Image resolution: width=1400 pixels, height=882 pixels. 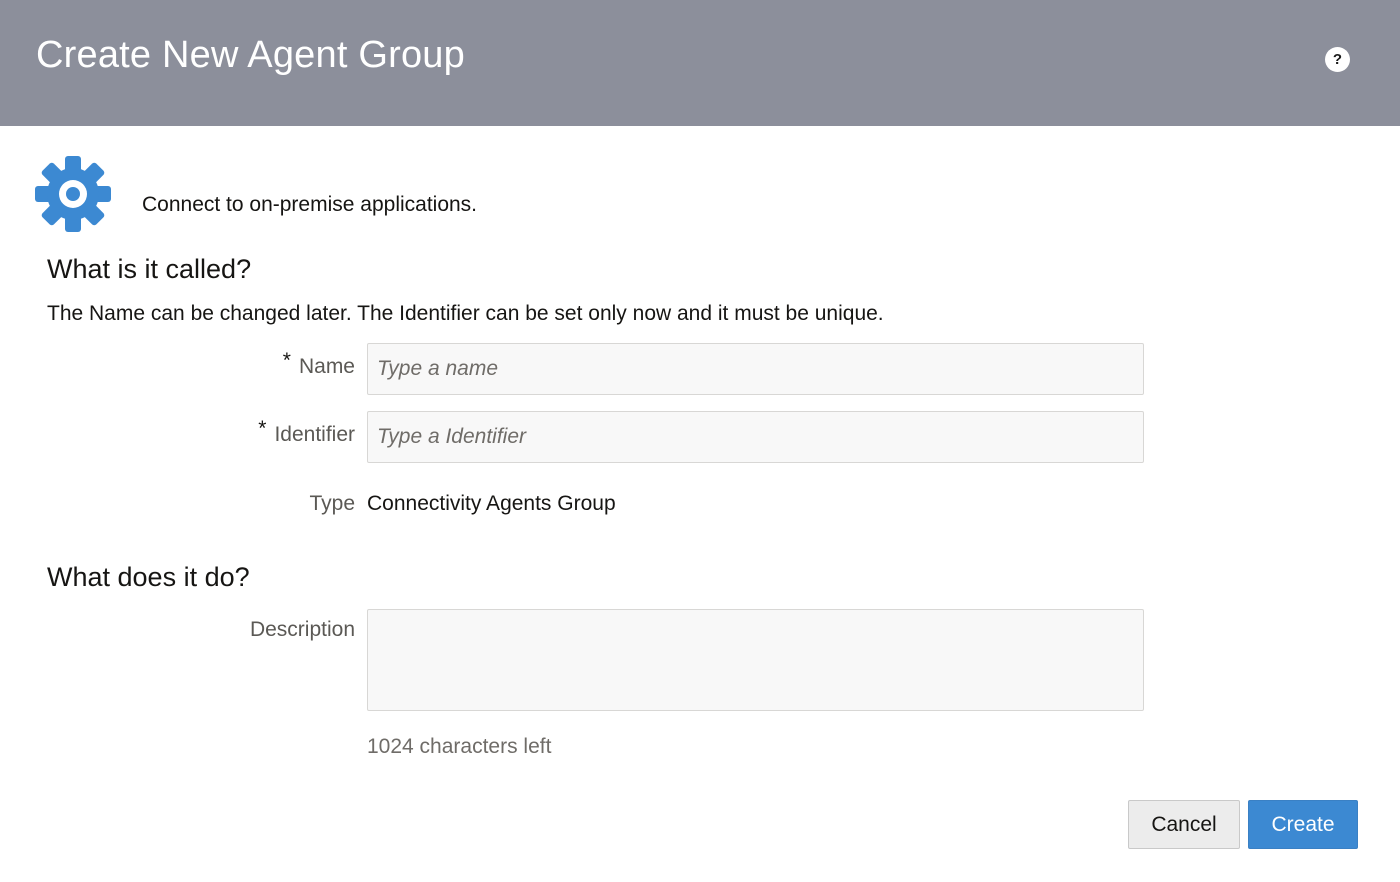 I want to click on description-label: Description, so click(x=302, y=629).